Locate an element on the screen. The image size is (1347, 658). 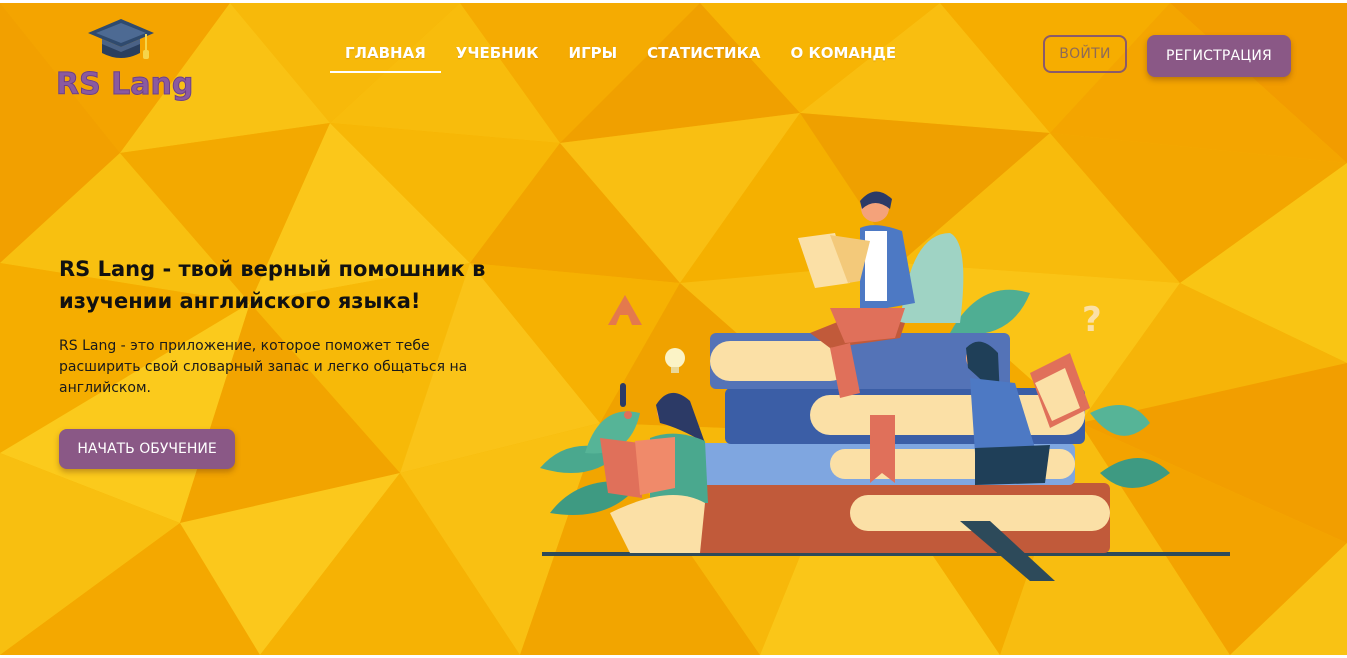
logo-text: RS Lang is located at coordinates (124, 85).